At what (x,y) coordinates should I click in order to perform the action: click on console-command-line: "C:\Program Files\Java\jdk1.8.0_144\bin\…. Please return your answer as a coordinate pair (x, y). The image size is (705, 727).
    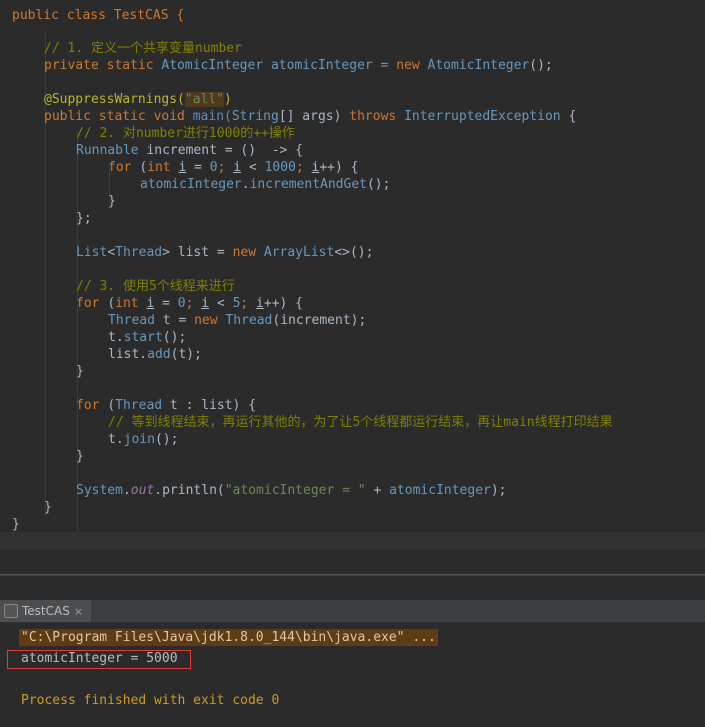
    Looking at the image, I should click on (228, 637).